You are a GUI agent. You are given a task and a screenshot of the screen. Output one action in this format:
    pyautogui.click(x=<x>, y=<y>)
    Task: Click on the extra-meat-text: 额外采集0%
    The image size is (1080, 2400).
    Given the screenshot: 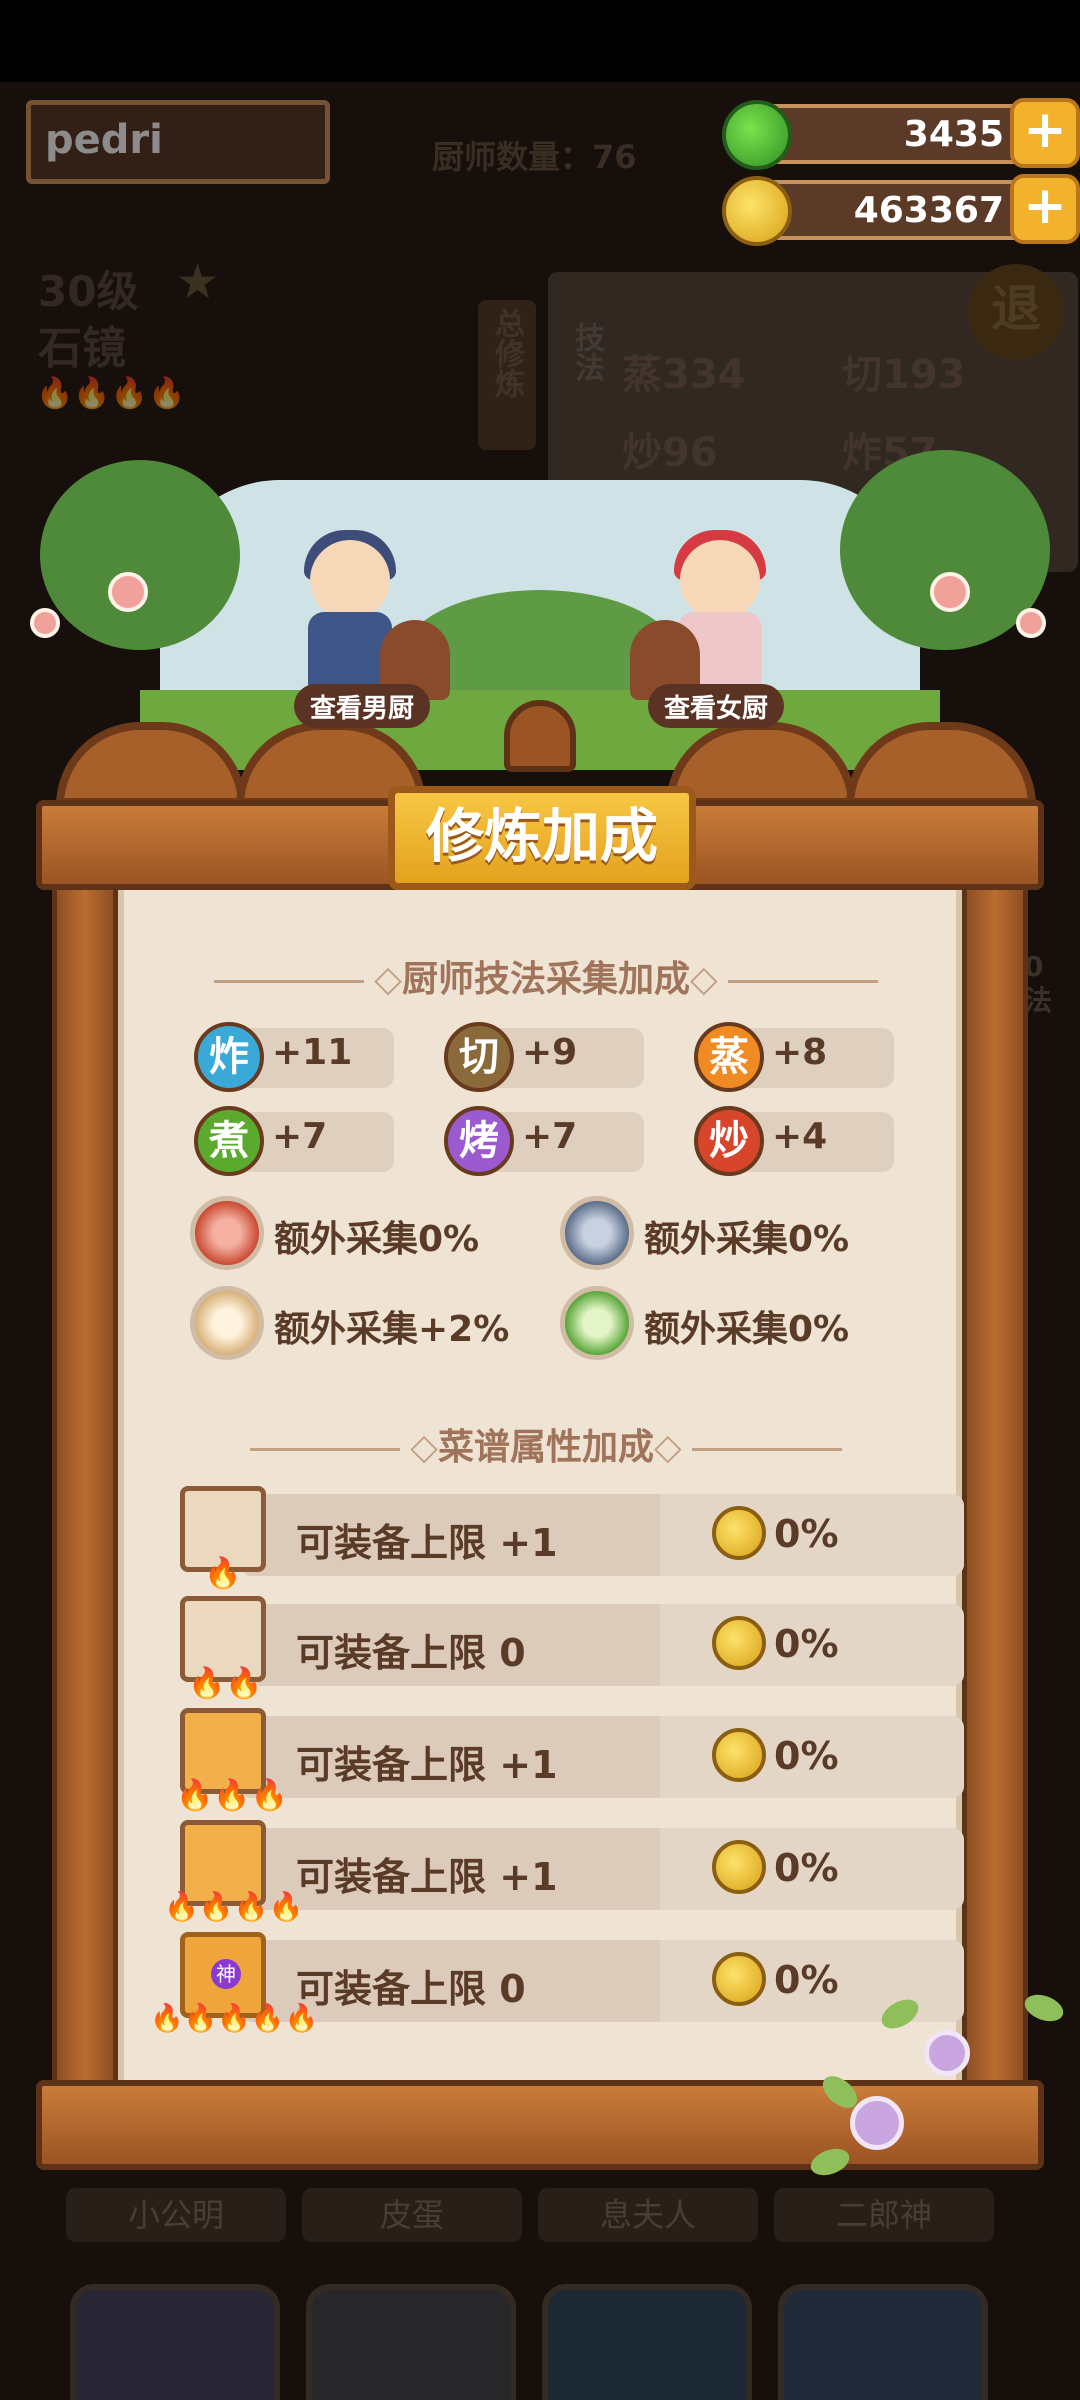 What is the action you would take?
    pyautogui.click(x=377, y=1239)
    